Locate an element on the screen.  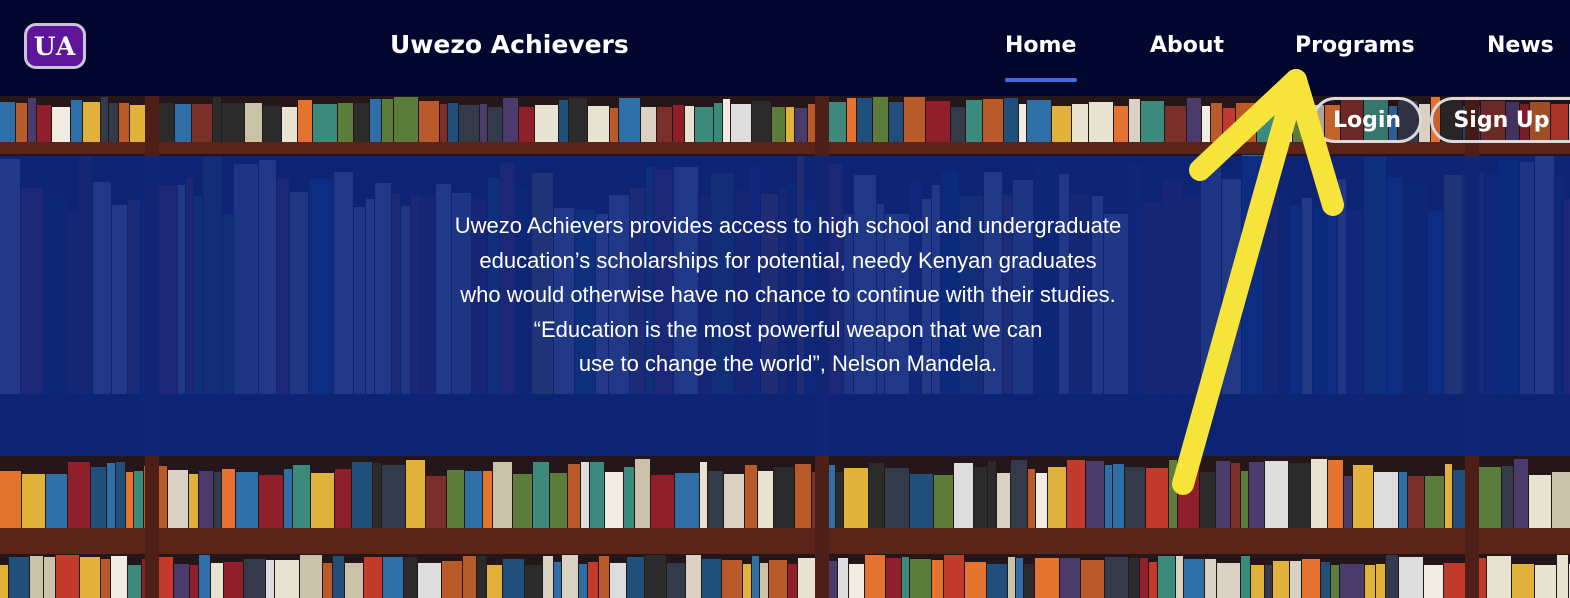
nav-programs-link: Programs is located at coordinates (1355, 45).